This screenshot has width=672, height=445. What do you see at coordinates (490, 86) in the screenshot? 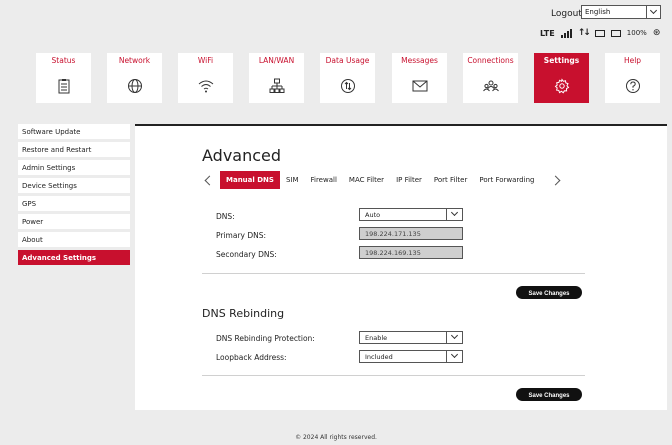
I see `users-icon` at bounding box center [490, 86].